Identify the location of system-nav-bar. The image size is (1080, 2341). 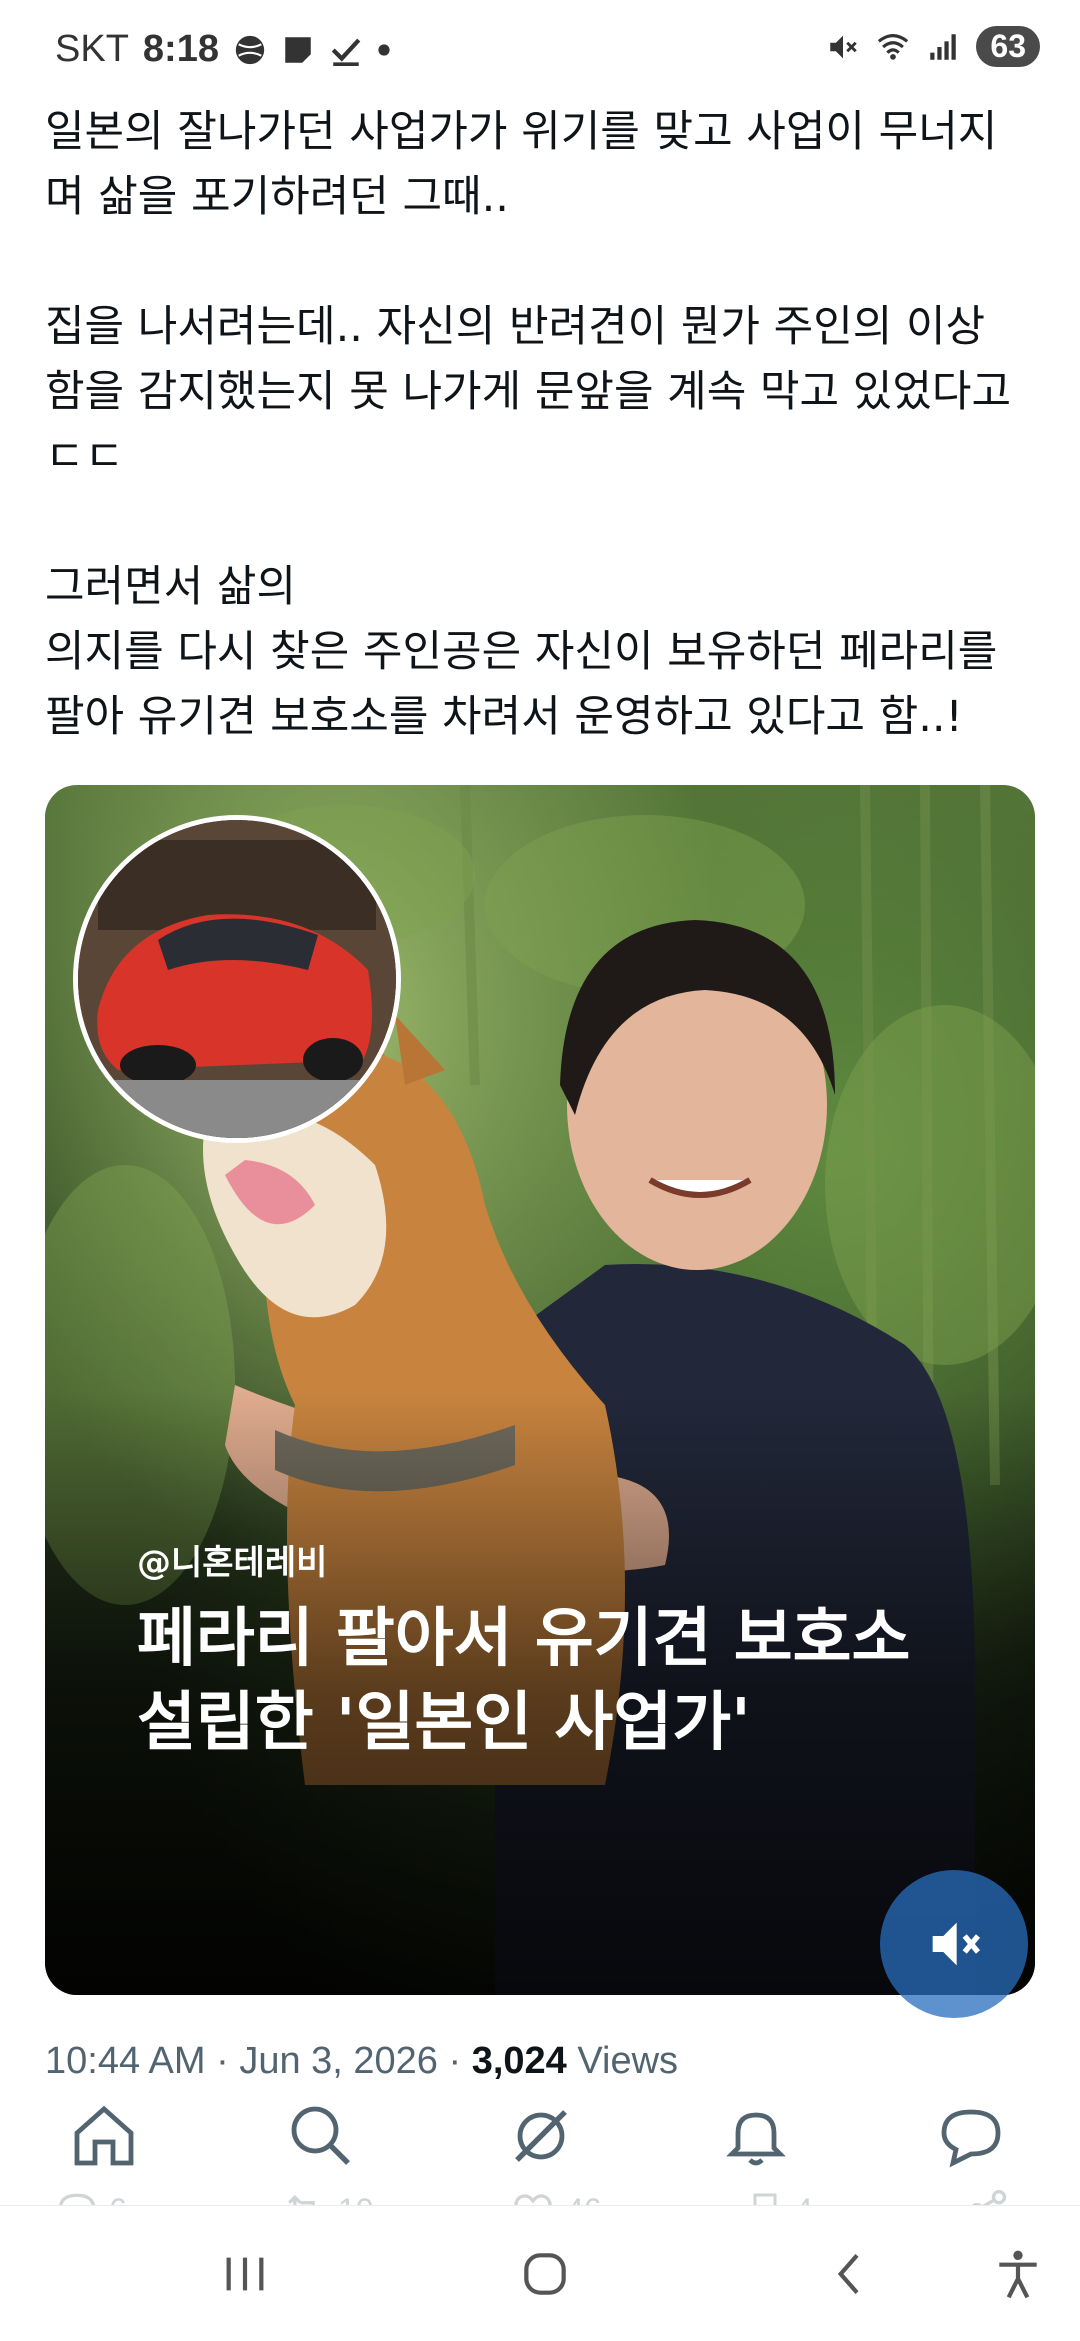
(540, 2273).